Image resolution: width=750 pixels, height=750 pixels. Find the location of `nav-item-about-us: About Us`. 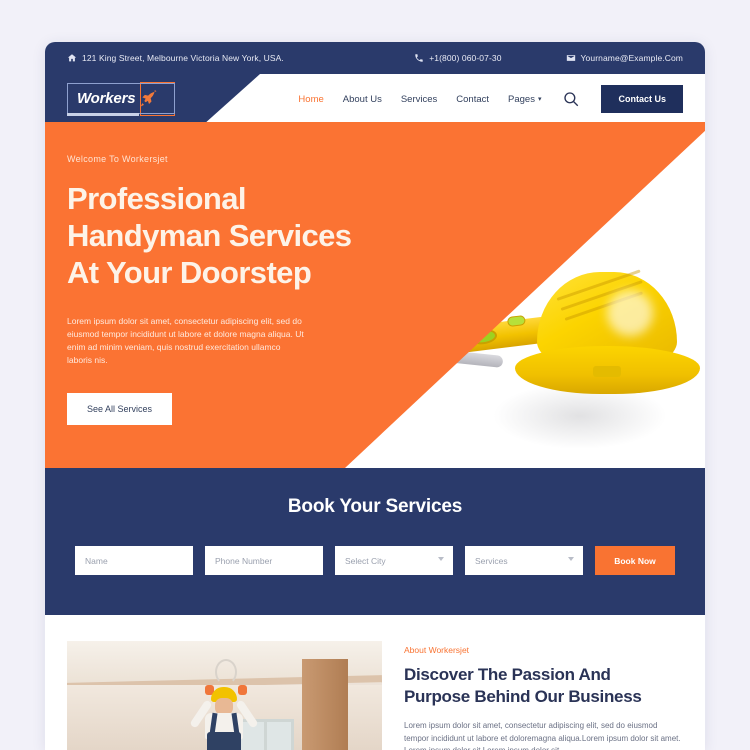

nav-item-about-us: About Us is located at coordinates (362, 99).